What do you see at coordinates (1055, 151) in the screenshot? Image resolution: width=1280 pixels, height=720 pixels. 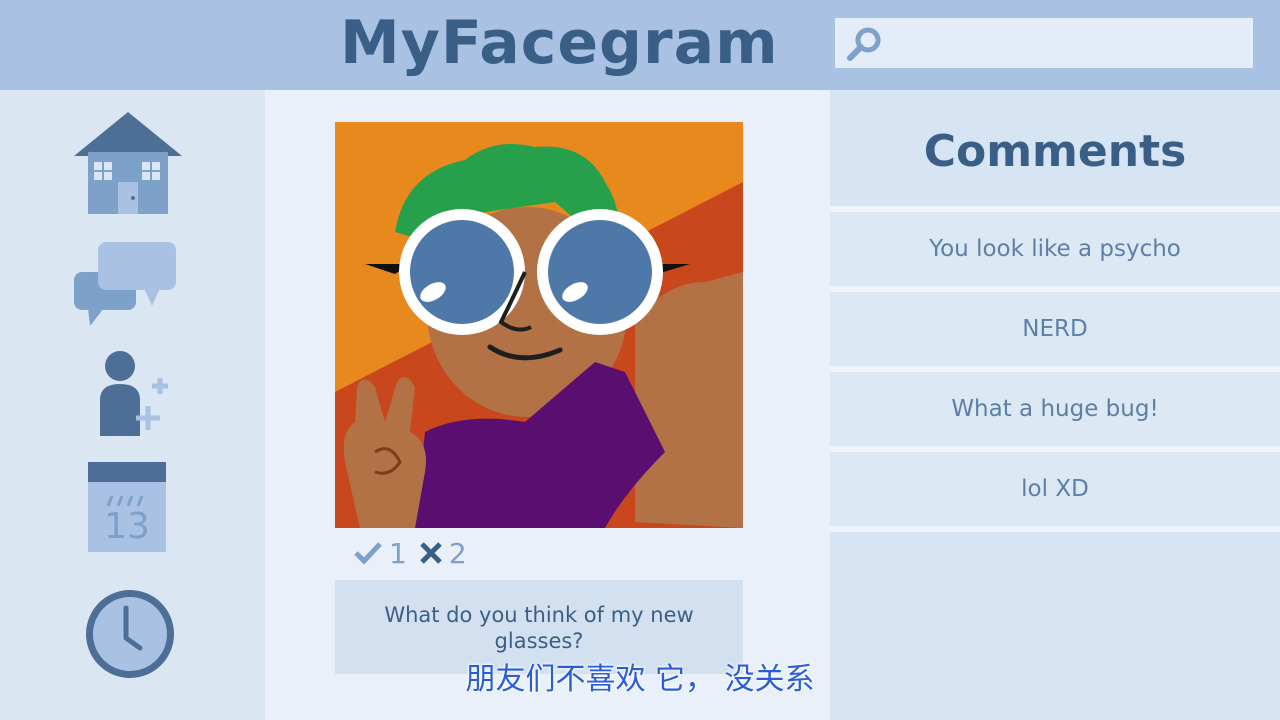 I see `comments-title: Comments` at bounding box center [1055, 151].